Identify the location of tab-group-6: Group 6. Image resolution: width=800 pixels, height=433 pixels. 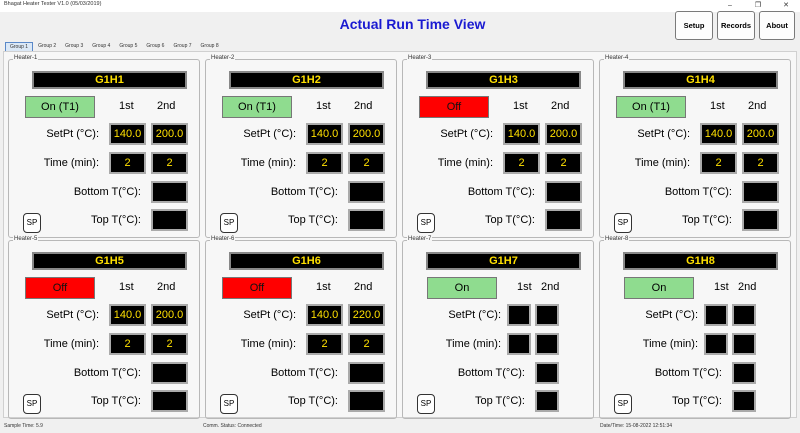
(155, 46).